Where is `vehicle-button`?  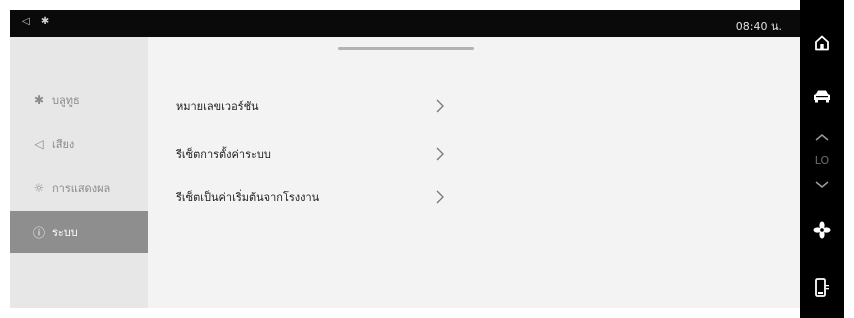 vehicle-button is located at coordinates (822, 96).